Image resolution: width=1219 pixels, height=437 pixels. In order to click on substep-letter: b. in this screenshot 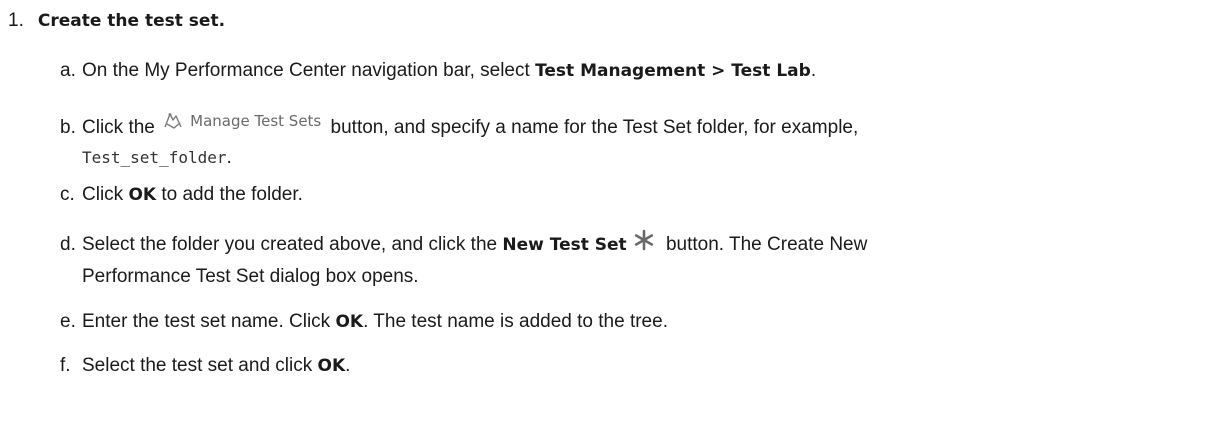, I will do `click(68, 127)`.